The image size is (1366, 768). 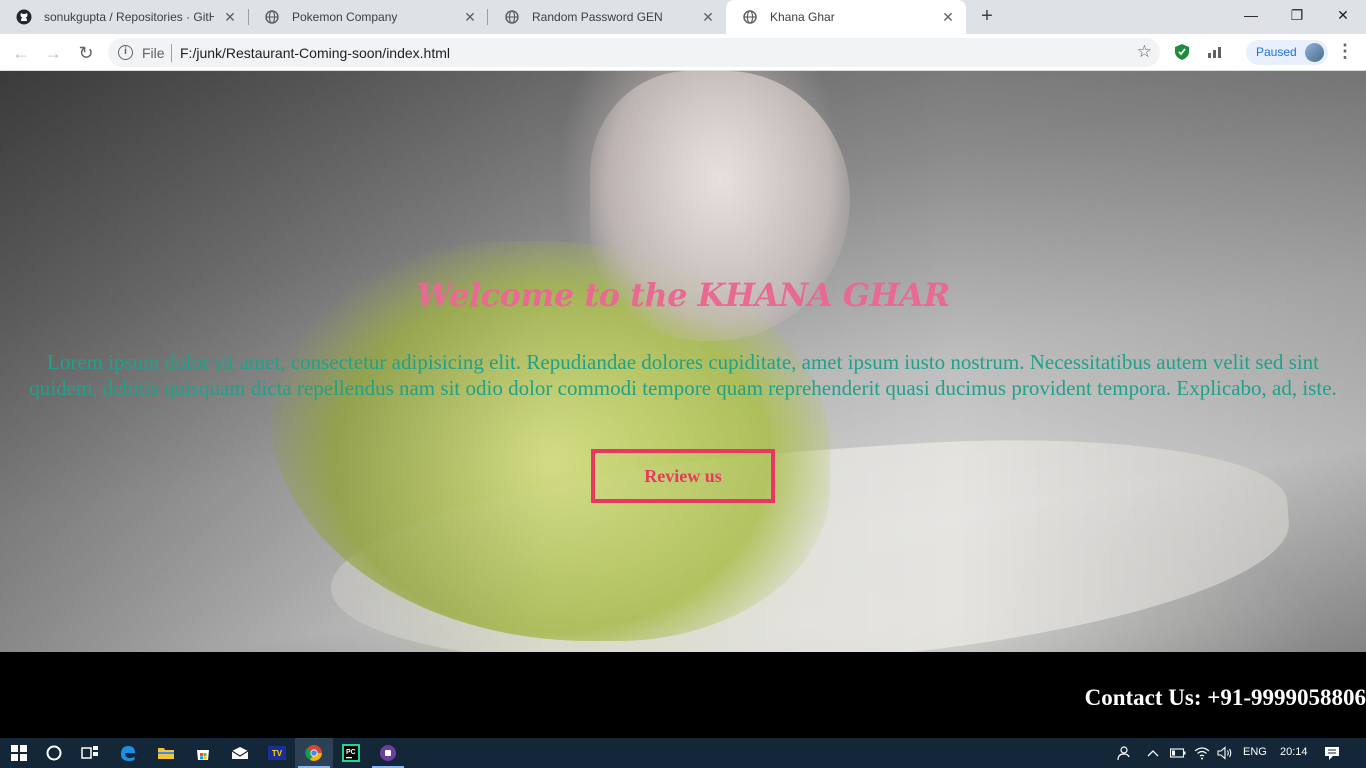 I want to click on clock: 20:14, so click(x=1294, y=752).